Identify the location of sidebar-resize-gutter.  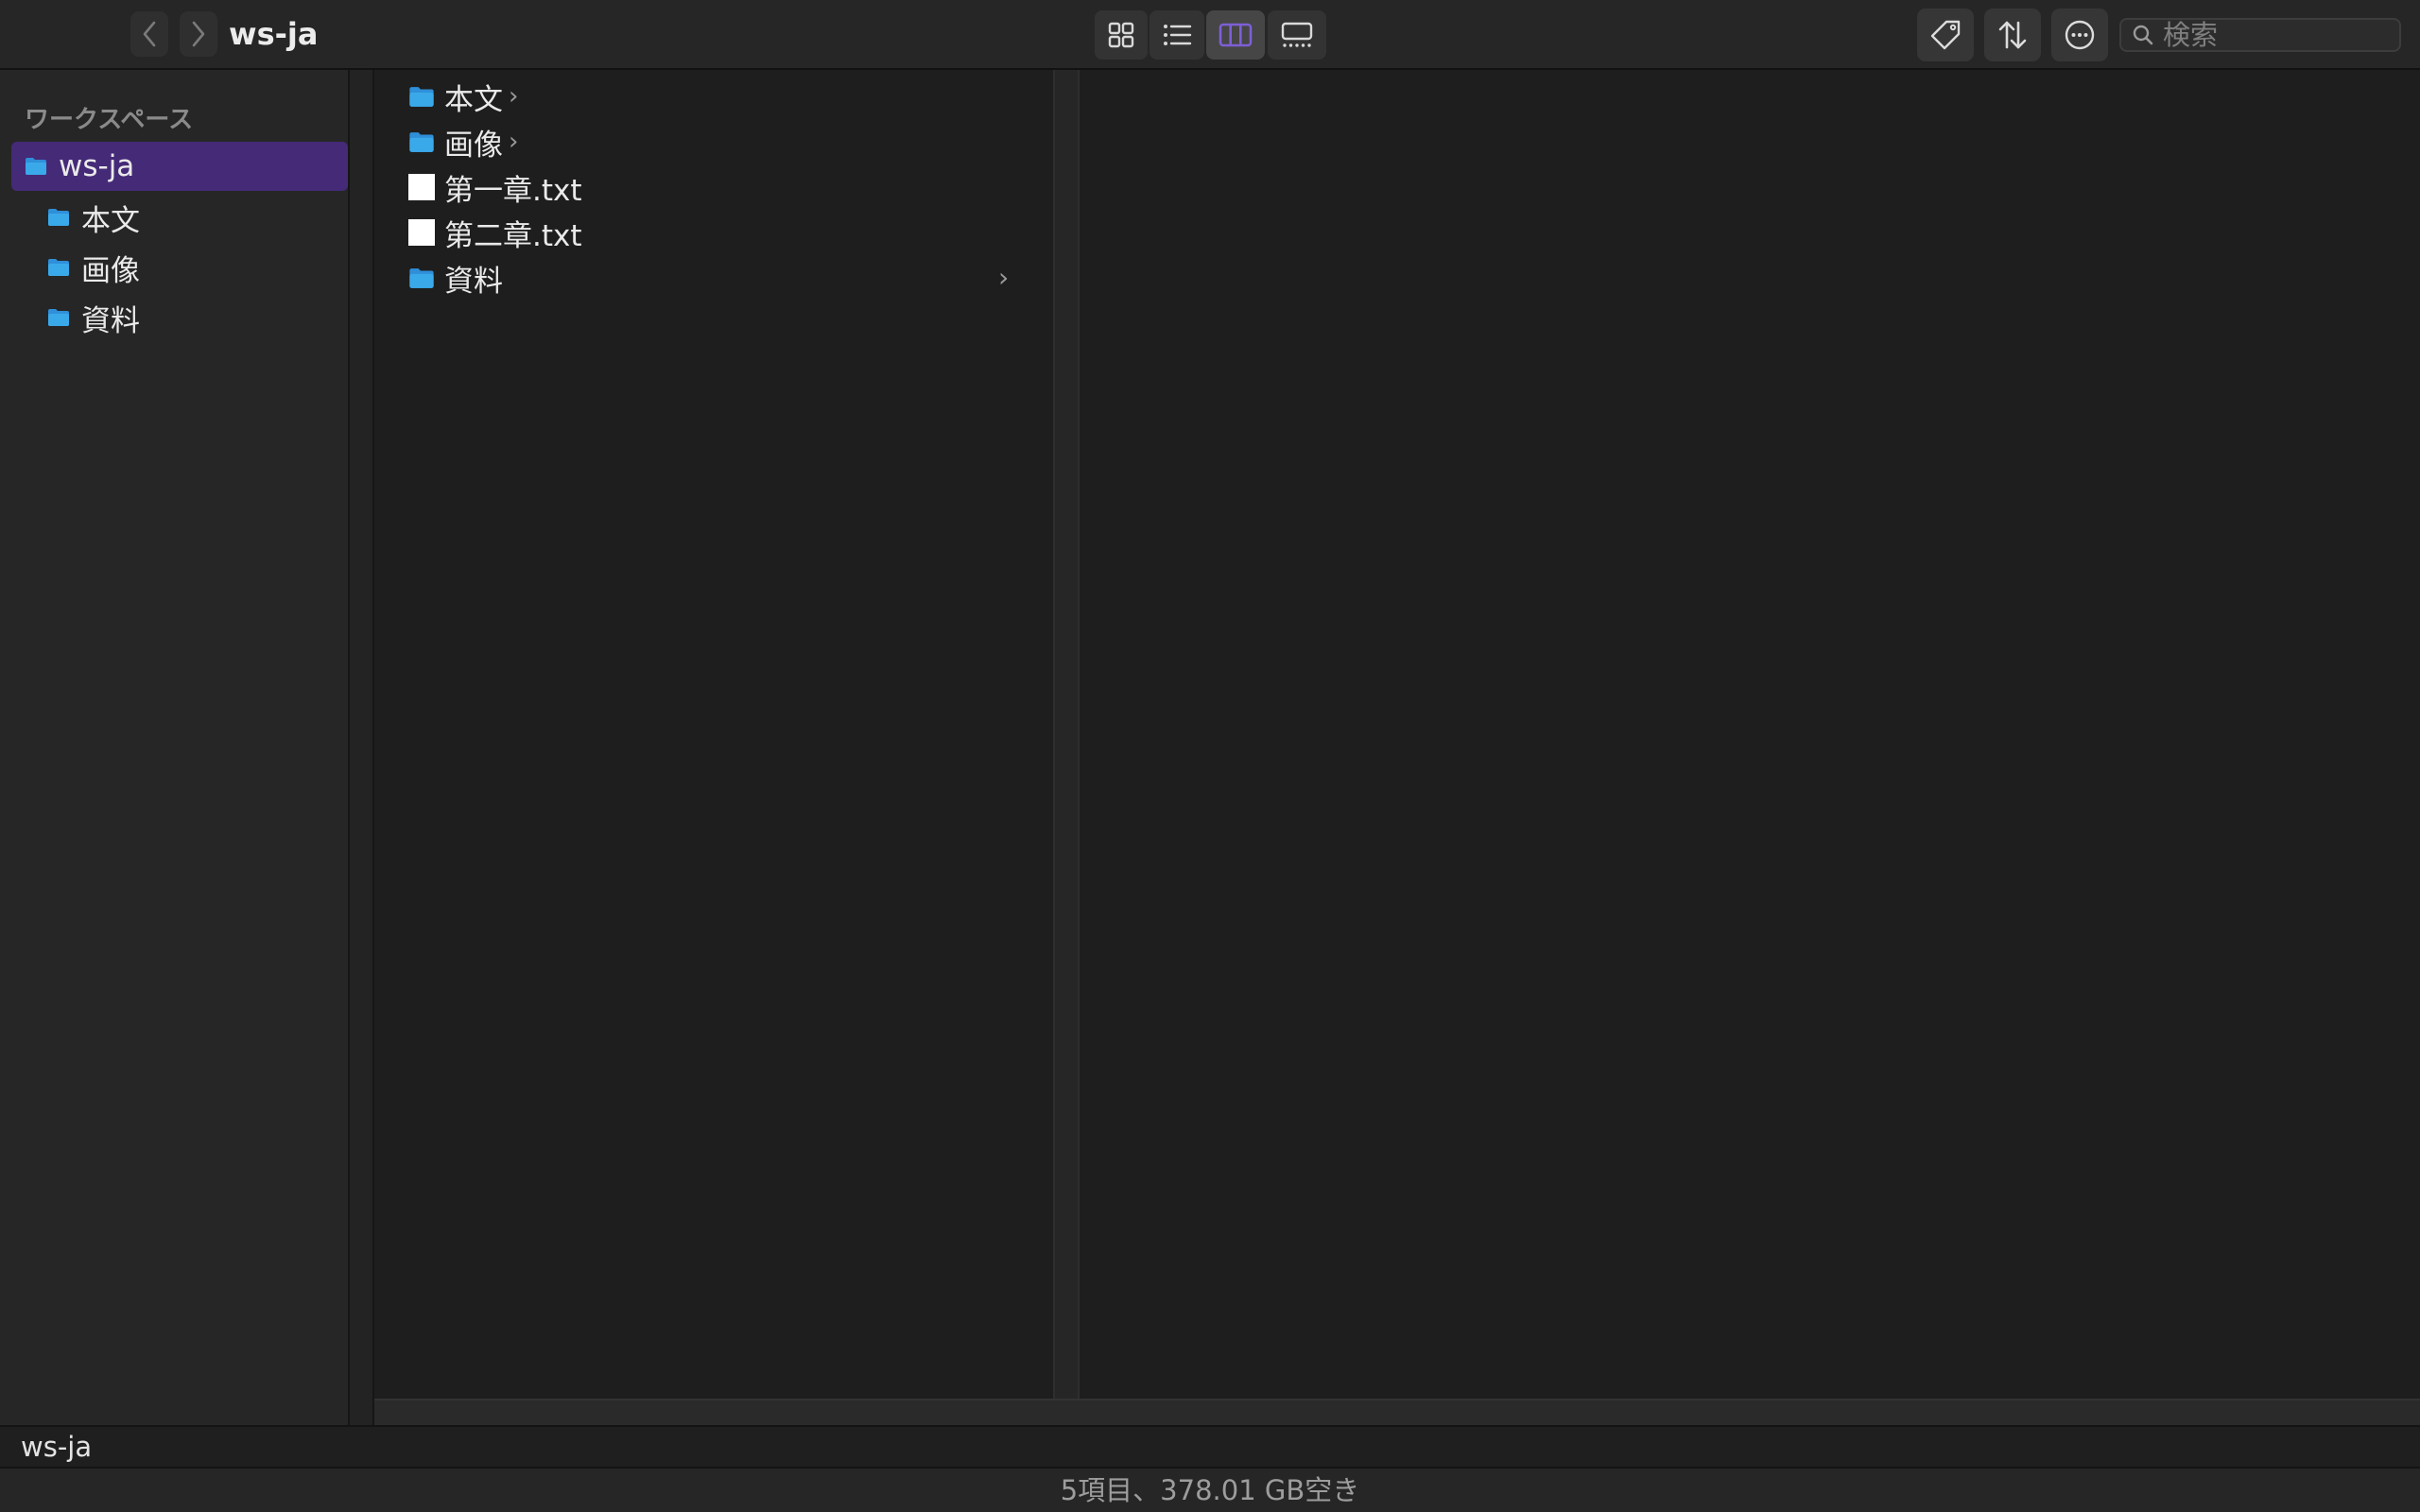
(362, 747).